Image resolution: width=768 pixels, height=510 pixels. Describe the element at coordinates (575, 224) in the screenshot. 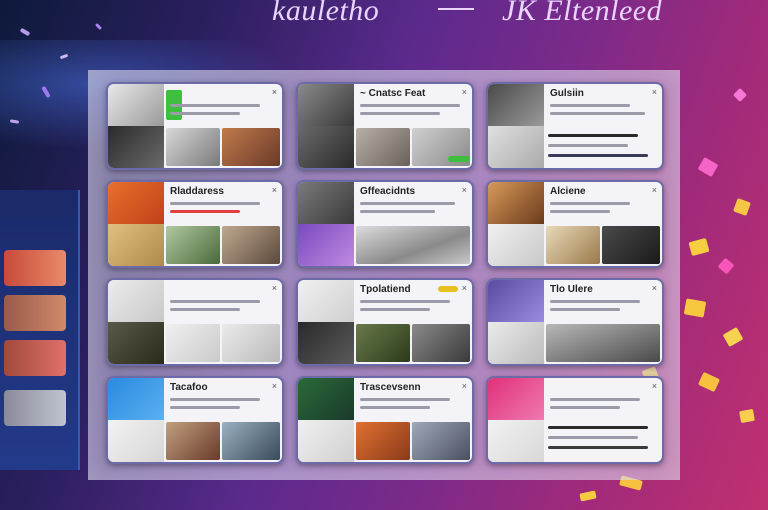

I see `card: Alciene ×` at that location.